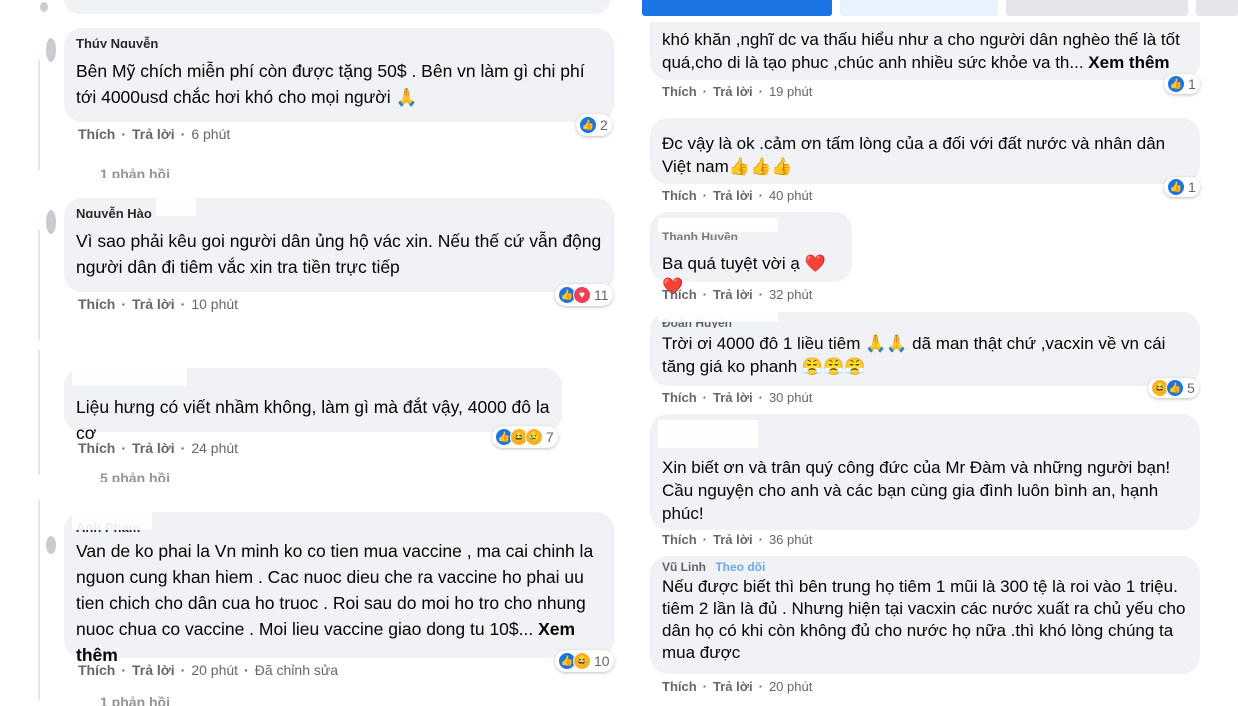  I want to click on timestamp: 36 phút, so click(790, 539).